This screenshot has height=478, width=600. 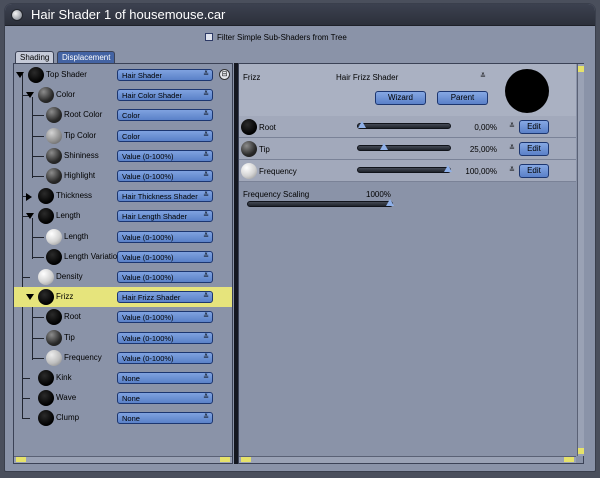 I want to click on dropdown-value: Value (0-100%), so click(x=148, y=237).